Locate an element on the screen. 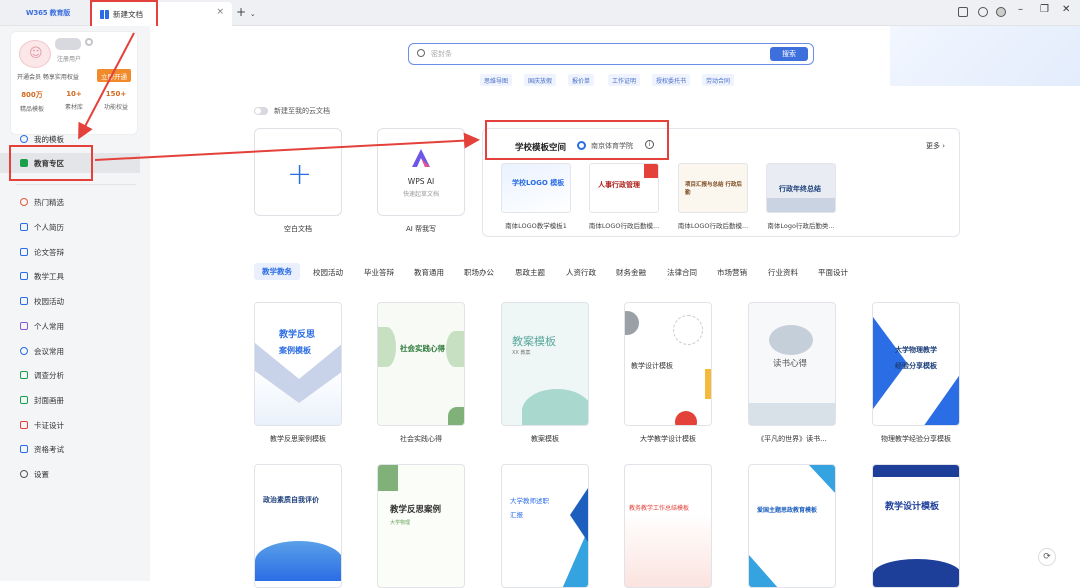 Image resolution: width=1080 pixels, height=588 pixels. plus-icon: + is located at coordinates (300, 174).